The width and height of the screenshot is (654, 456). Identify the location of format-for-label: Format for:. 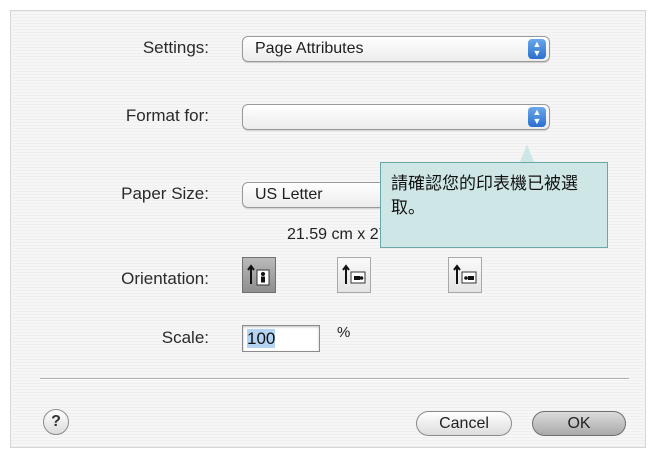
(167, 115).